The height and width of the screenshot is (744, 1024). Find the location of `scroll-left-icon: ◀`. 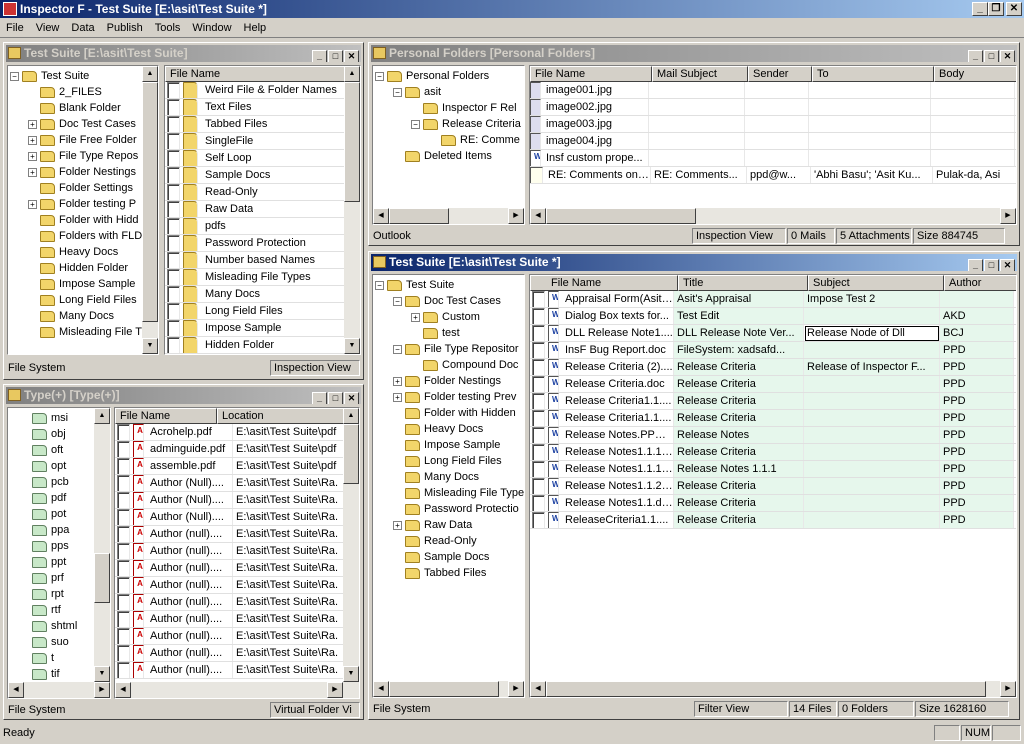

scroll-left-icon: ◀ is located at coordinates (381, 216).